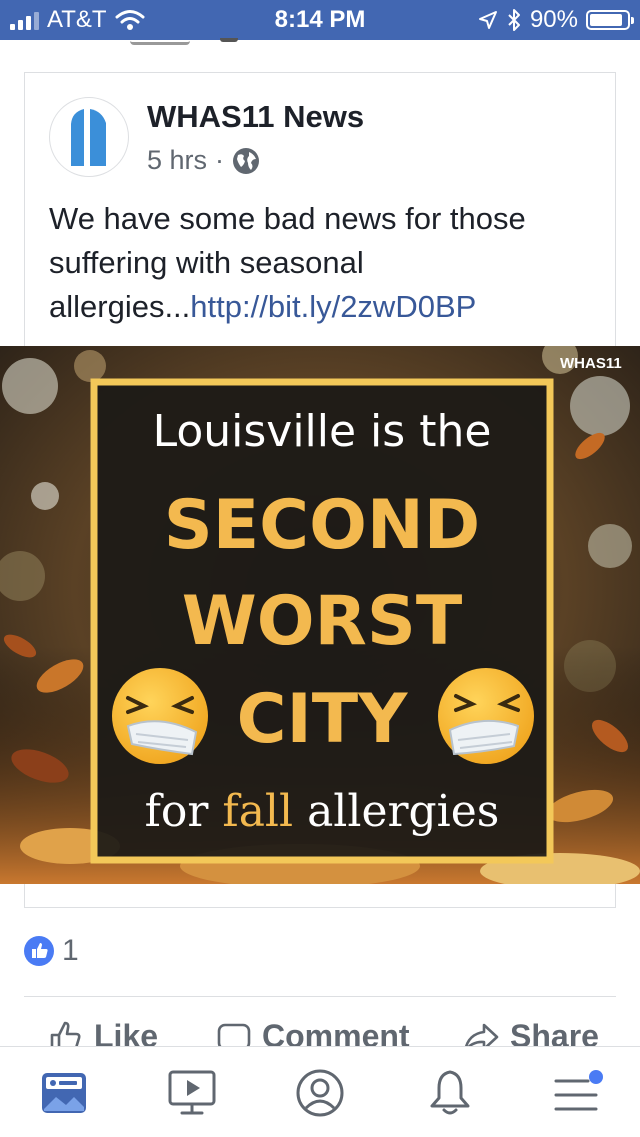 Image resolution: width=640 pixels, height=1137 pixels. I want to click on page-avatar, so click(89, 137).